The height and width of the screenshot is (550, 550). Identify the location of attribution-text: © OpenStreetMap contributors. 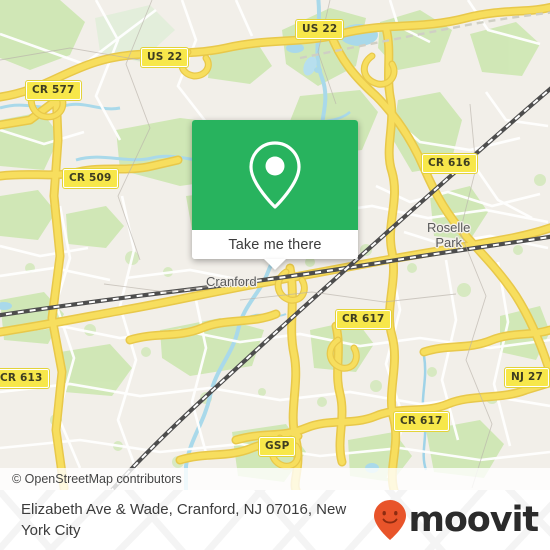
(97, 479).